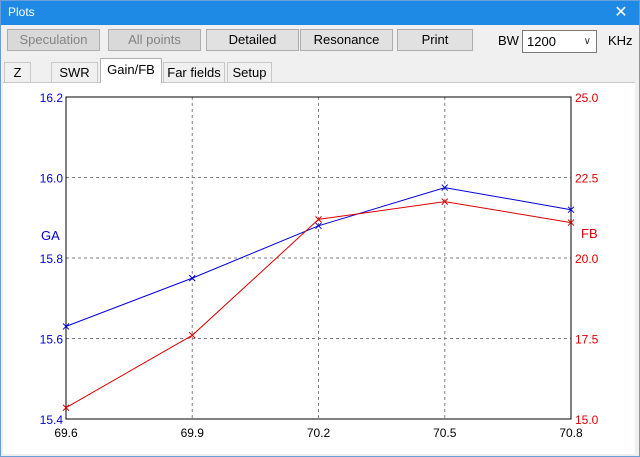 The width and height of the screenshot is (640, 457). I want to click on close-icon: ✕, so click(621, 13).